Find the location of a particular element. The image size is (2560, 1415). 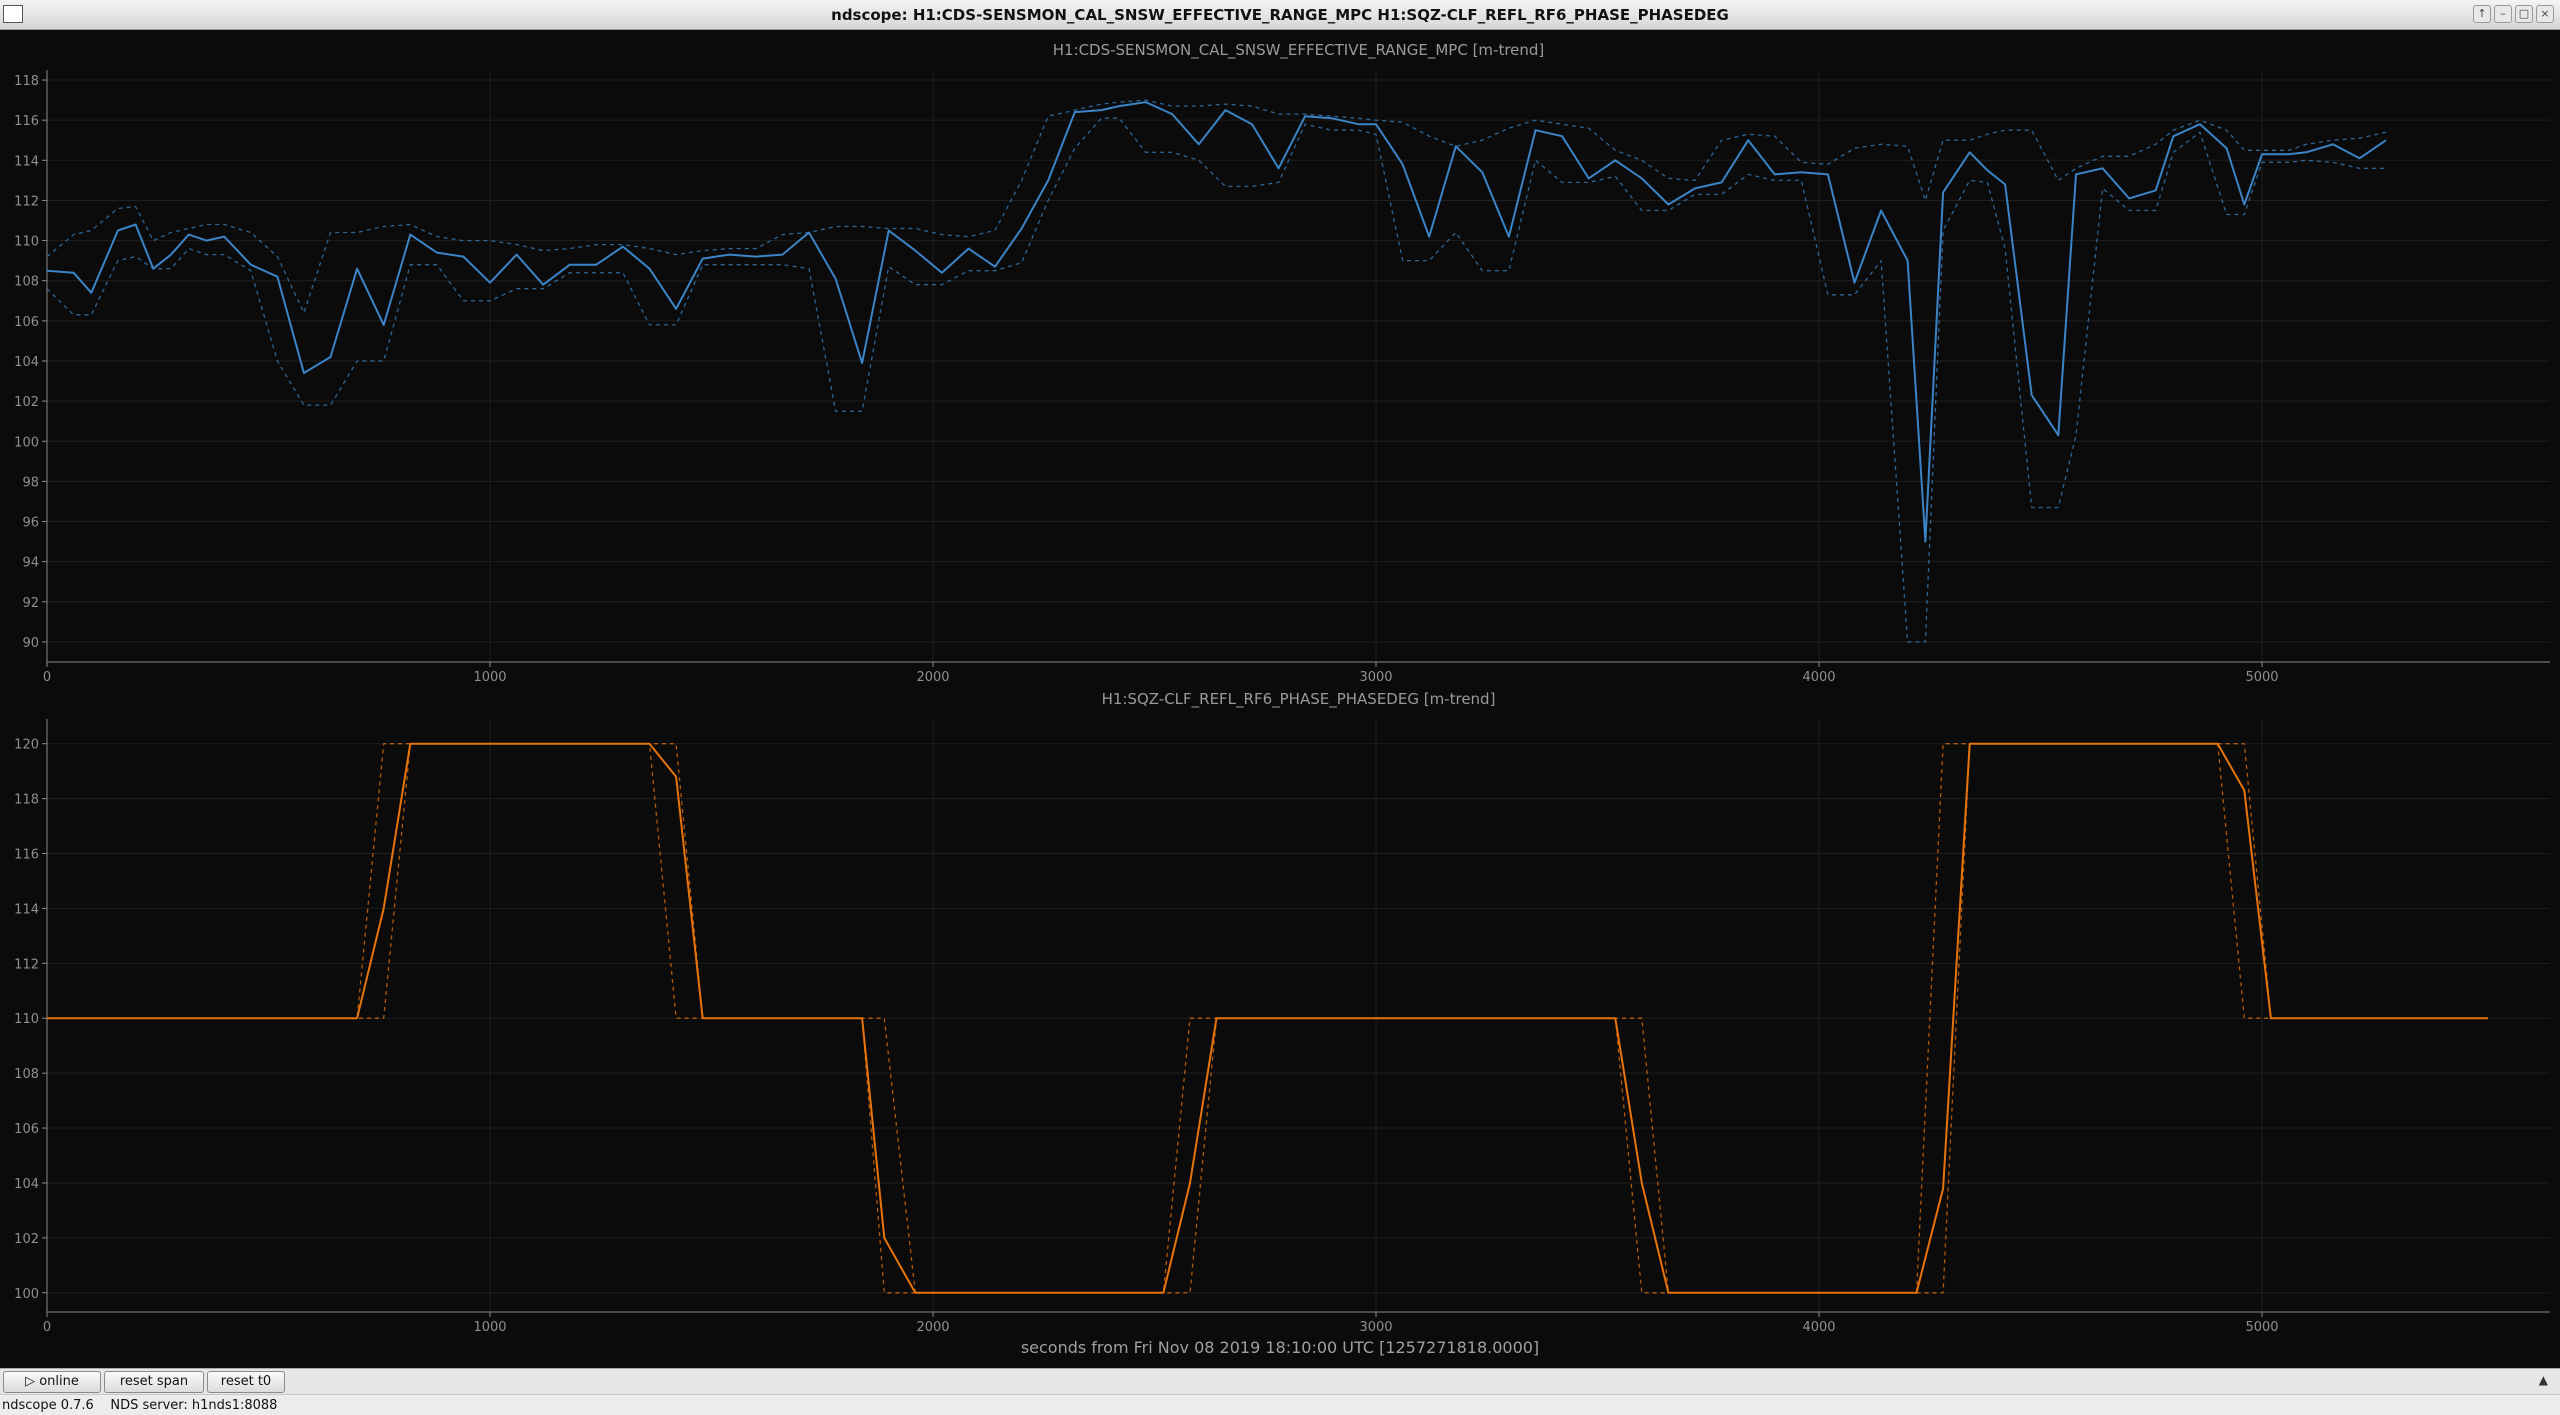

window-controls: ↑ – □ × is located at coordinates (2513, 14).